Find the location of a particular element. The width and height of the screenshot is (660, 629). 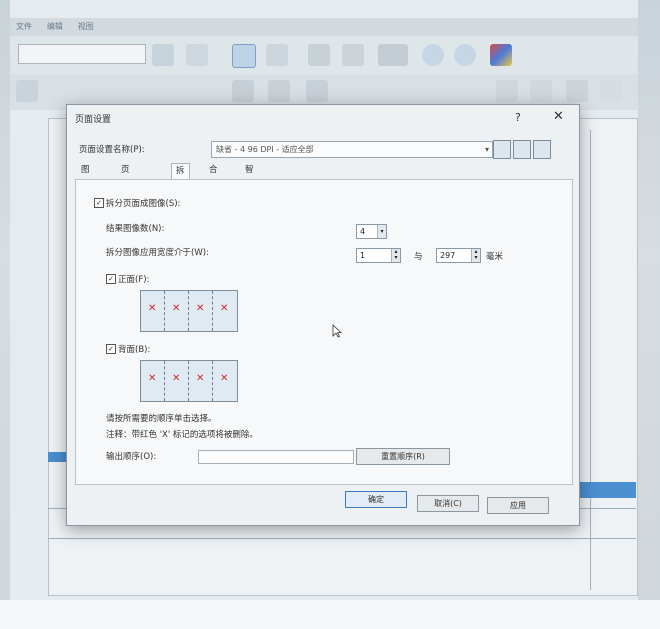

front-section-1: ✕ is located at coordinates (153, 311).